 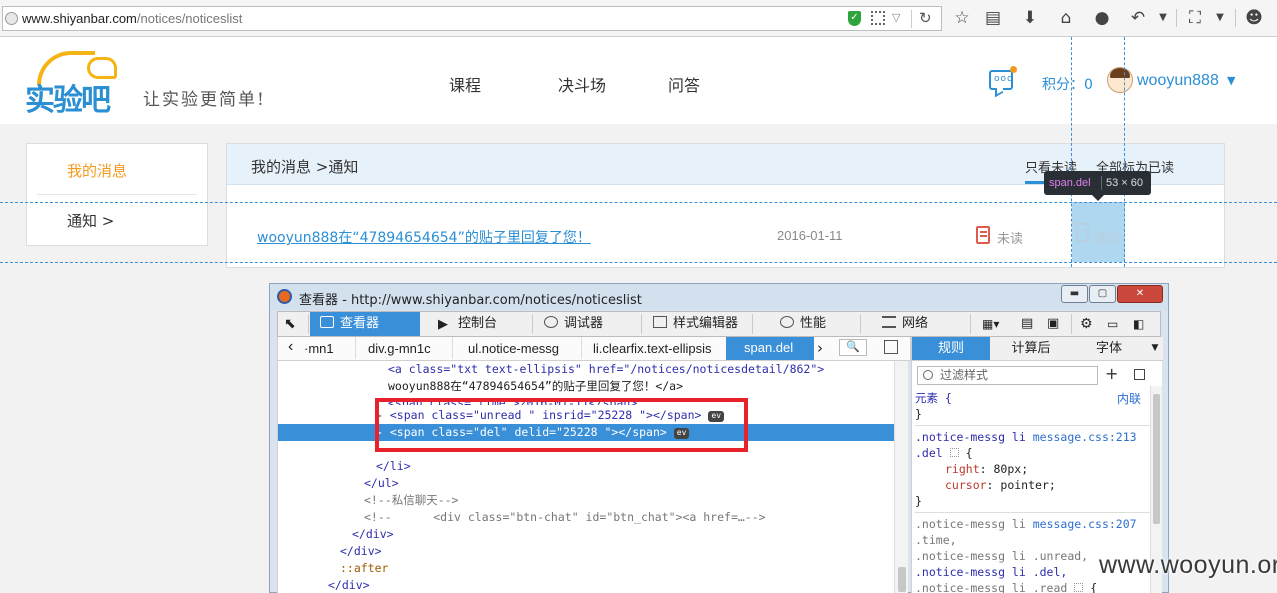 What do you see at coordinates (996, 324) in the screenshot?
I see `split-console-icon: ▦▾` at bounding box center [996, 324].